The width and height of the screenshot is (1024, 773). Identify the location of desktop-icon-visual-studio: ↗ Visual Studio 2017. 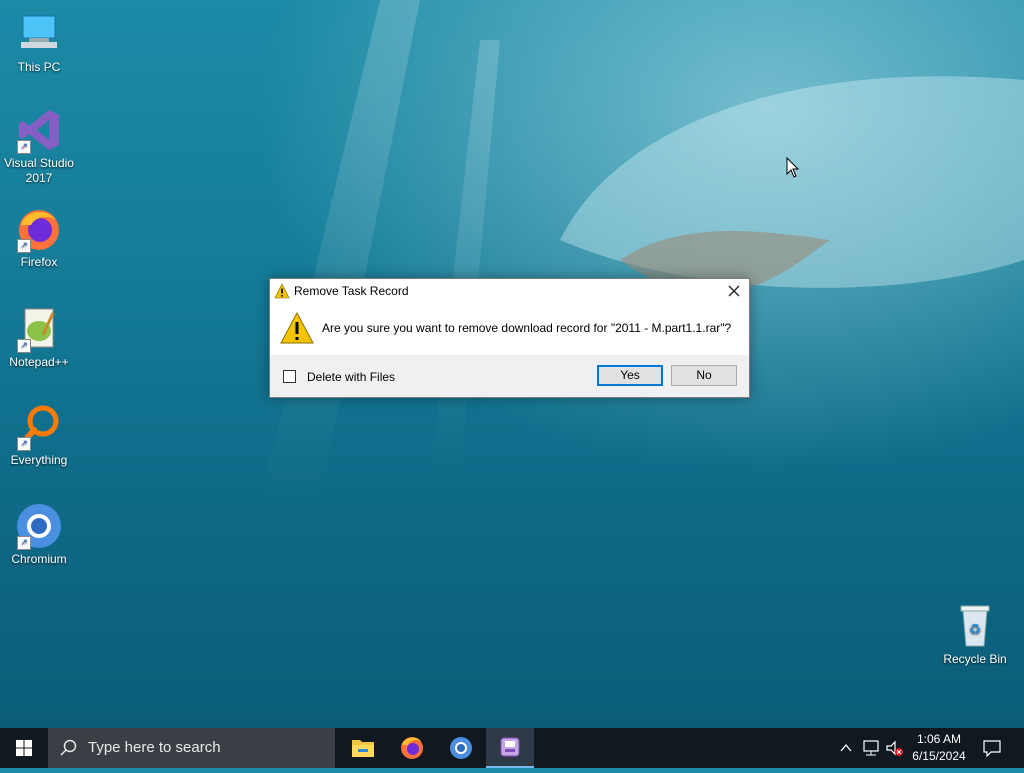
(39, 146).